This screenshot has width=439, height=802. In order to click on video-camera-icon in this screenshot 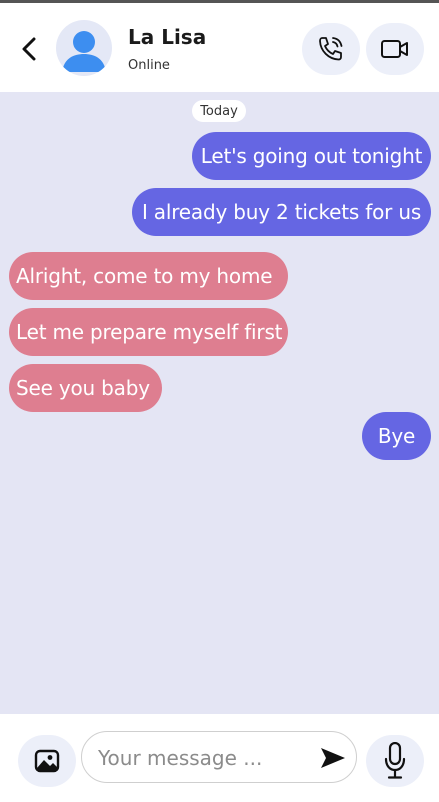, I will do `click(394, 49)`.